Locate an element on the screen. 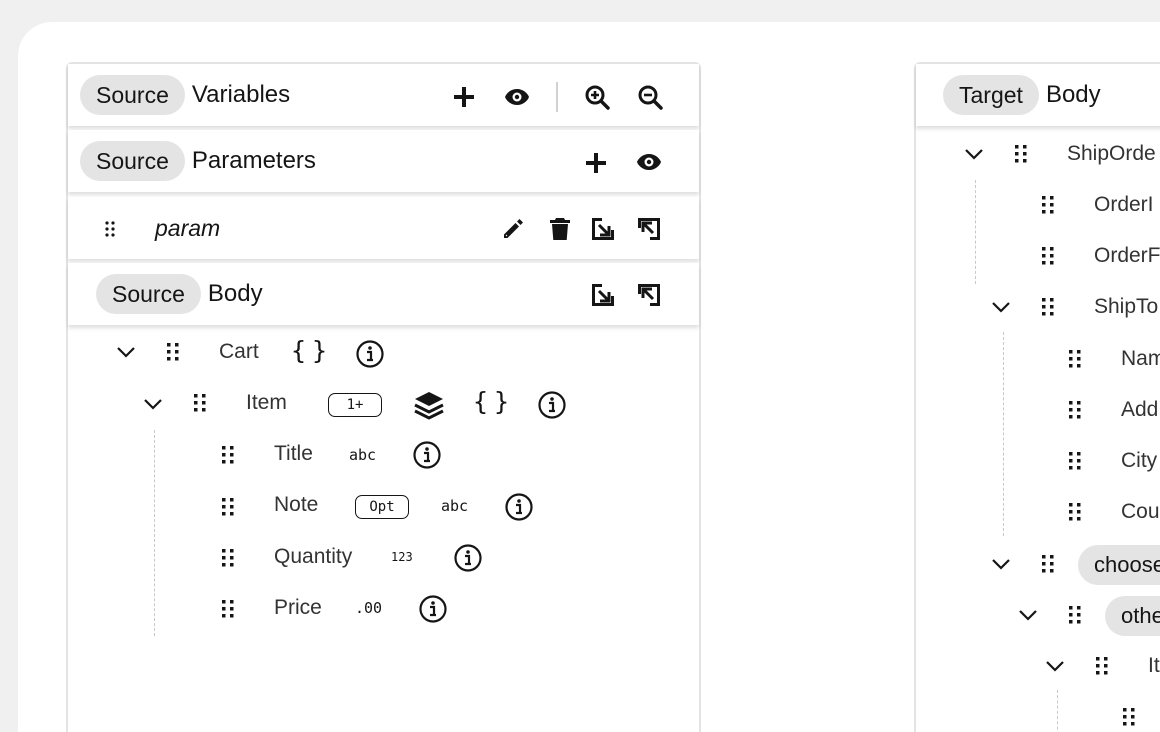 Image resolution: width=1160 pixels, height=732 pixels. zoom-in-icon is located at coordinates (597, 97).